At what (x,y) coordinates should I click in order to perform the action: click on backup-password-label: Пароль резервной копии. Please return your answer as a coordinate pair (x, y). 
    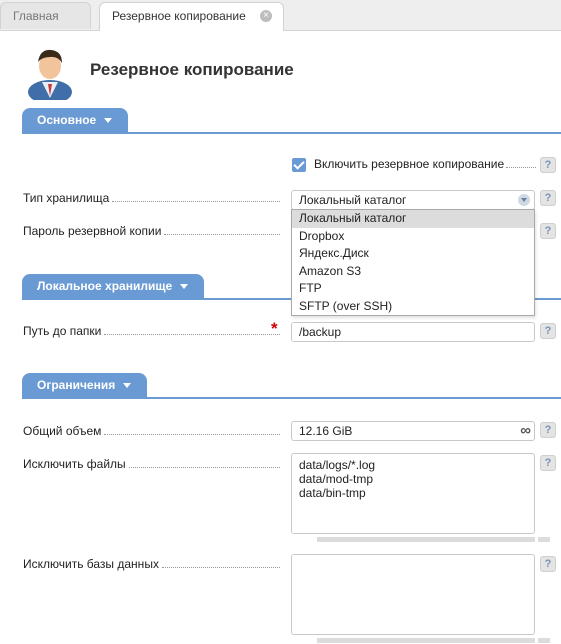
    Looking at the image, I should click on (151, 231).